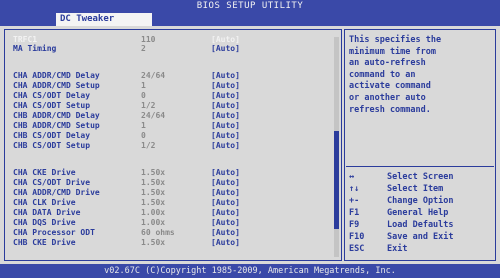 The width and height of the screenshot is (500, 278). Describe the element at coordinates (395, 40) in the screenshot. I see `help-line: This specifies the` at that location.